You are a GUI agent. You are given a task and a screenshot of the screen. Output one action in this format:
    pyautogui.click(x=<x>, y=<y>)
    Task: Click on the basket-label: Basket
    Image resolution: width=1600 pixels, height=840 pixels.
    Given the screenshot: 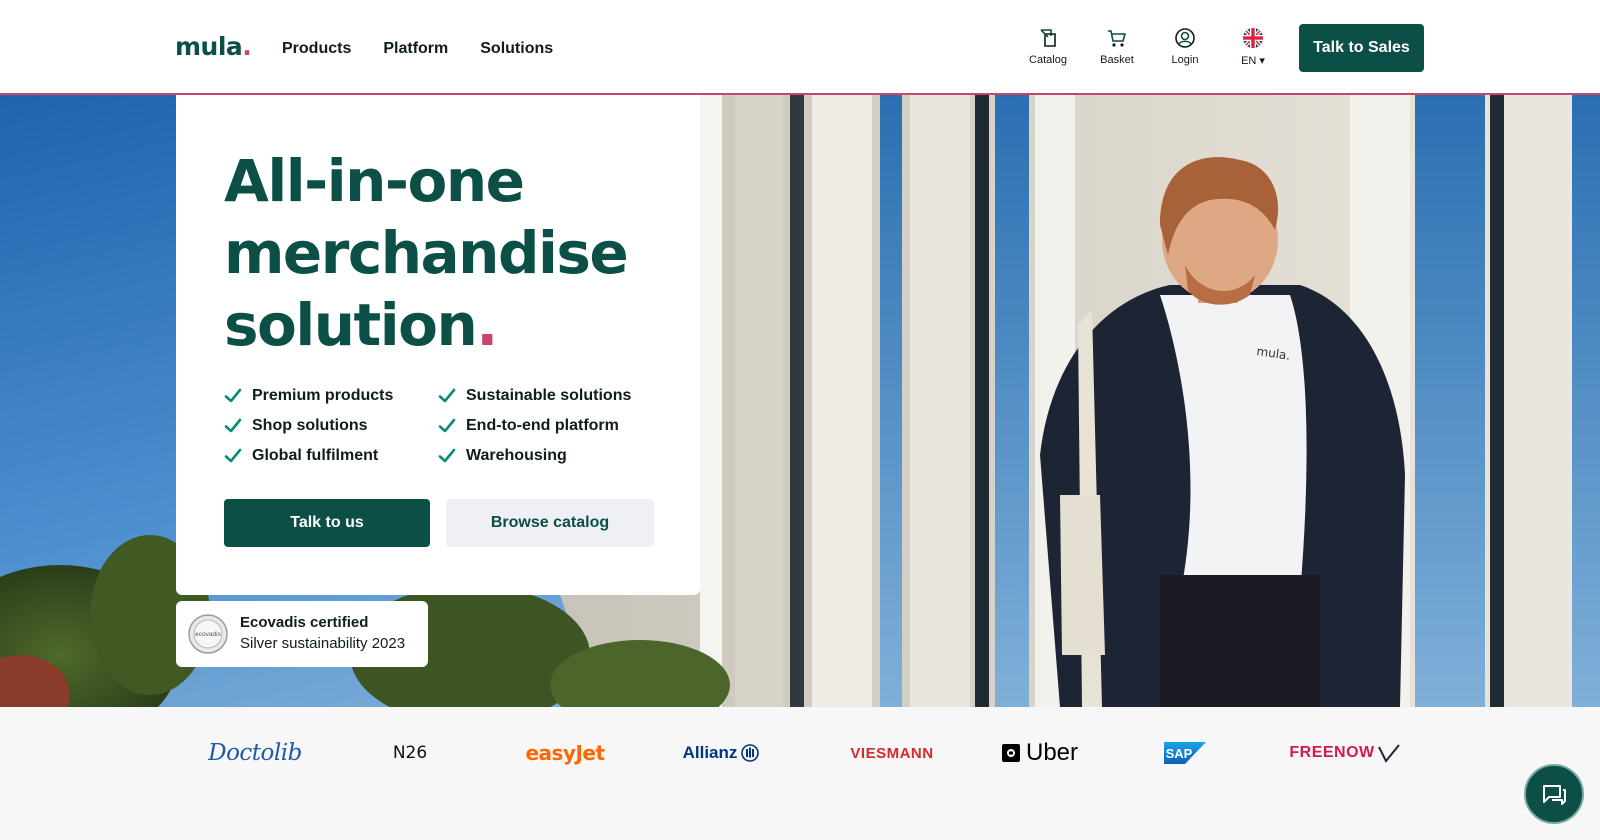 What is the action you would take?
    pyautogui.click(x=1117, y=60)
    